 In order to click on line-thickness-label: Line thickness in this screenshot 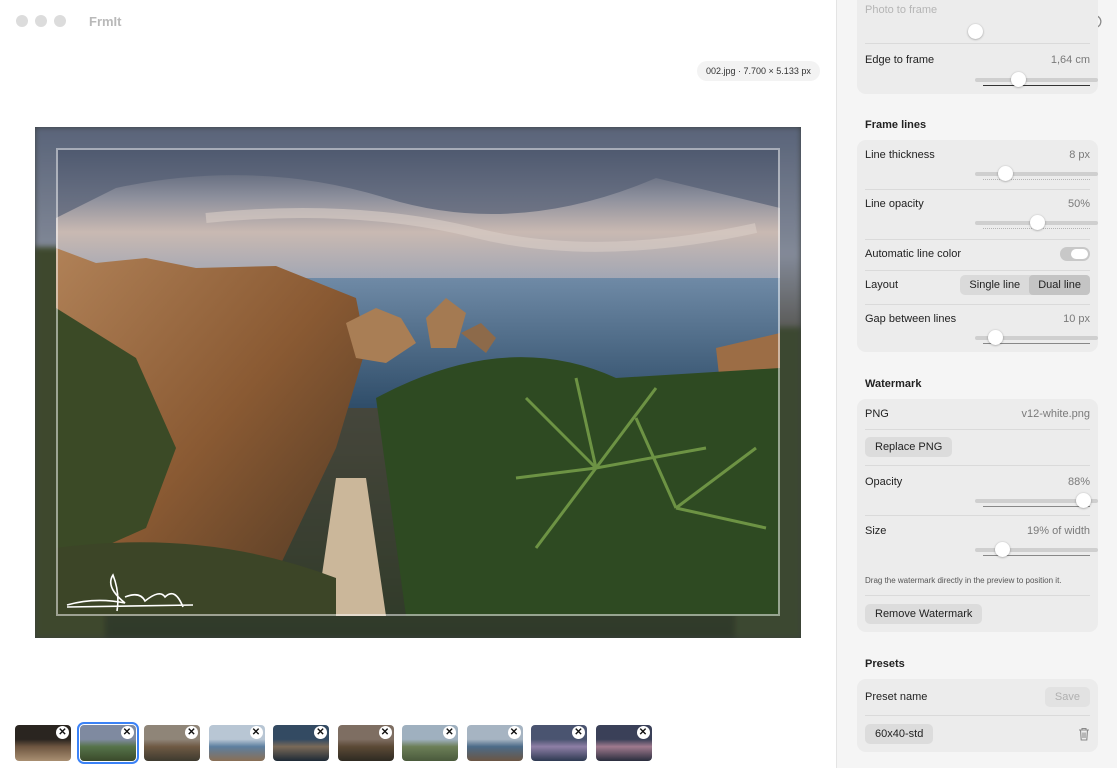, I will do `click(900, 155)`.